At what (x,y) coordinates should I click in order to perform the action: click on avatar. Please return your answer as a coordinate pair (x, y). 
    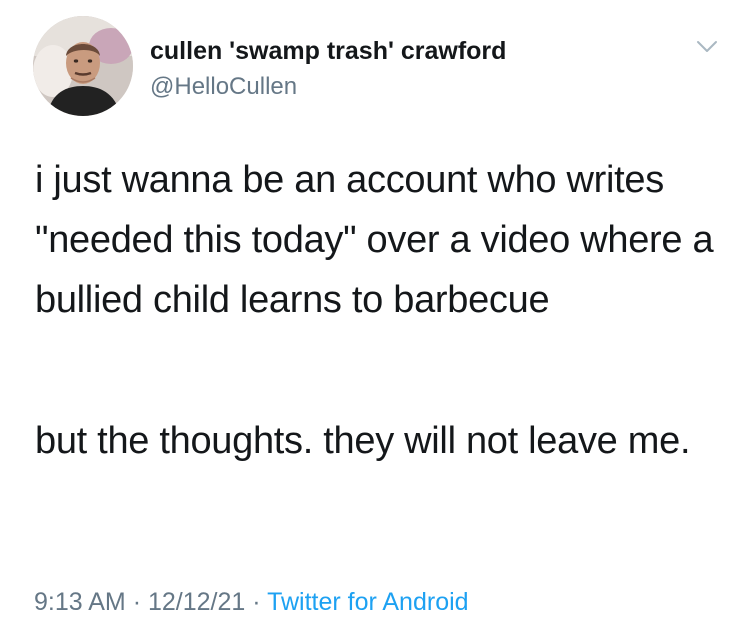
    Looking at the image, I should click on (83, 66).